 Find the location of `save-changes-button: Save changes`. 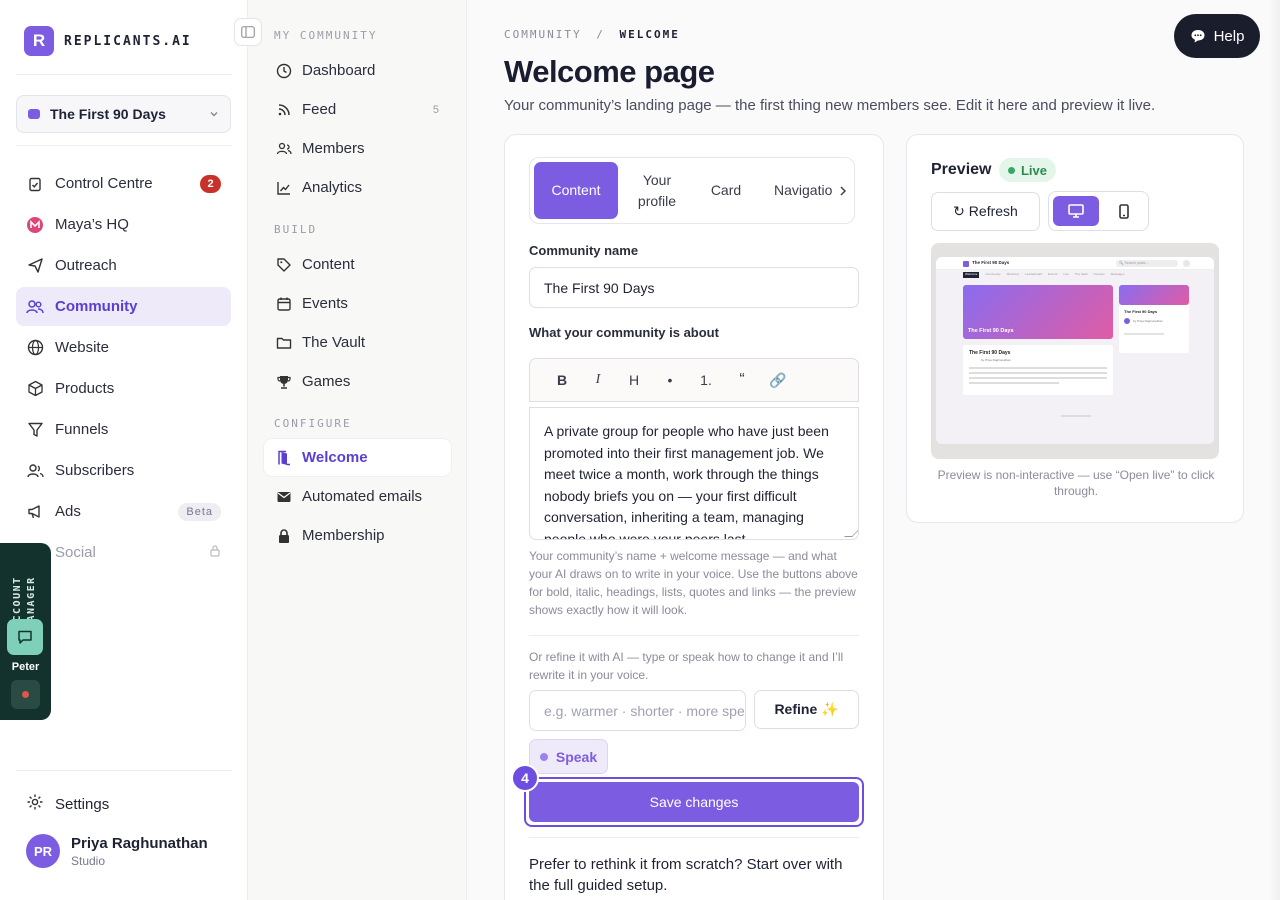

save-changes-button: Save changes is located at coordinates (694, 802).